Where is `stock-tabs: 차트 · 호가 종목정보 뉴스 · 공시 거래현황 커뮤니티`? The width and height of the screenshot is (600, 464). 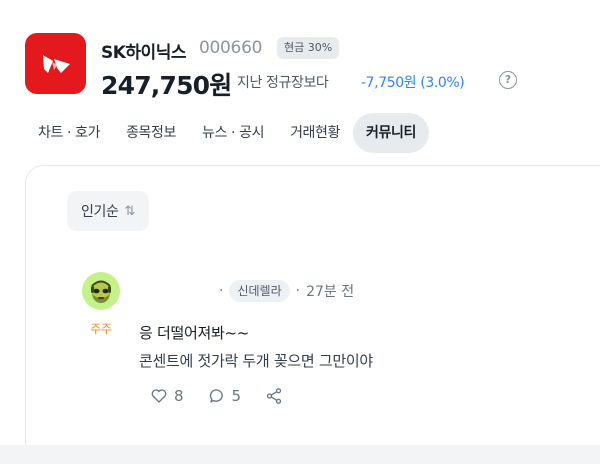 stock-tabs: 차트 · 호가 종목정보 뉴스 · 공시 거래현황 커뮤니티 is located at coordinates (227, 133).